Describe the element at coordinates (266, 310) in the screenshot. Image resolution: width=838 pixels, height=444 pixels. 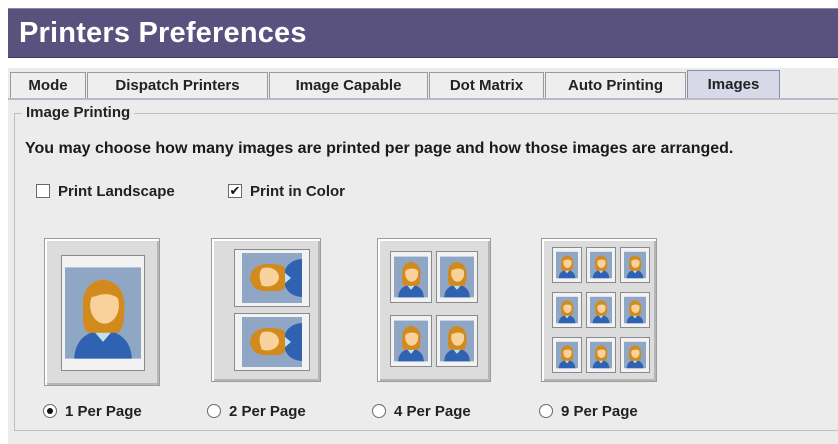
I see `layout-2-per-page-preview` at that location.